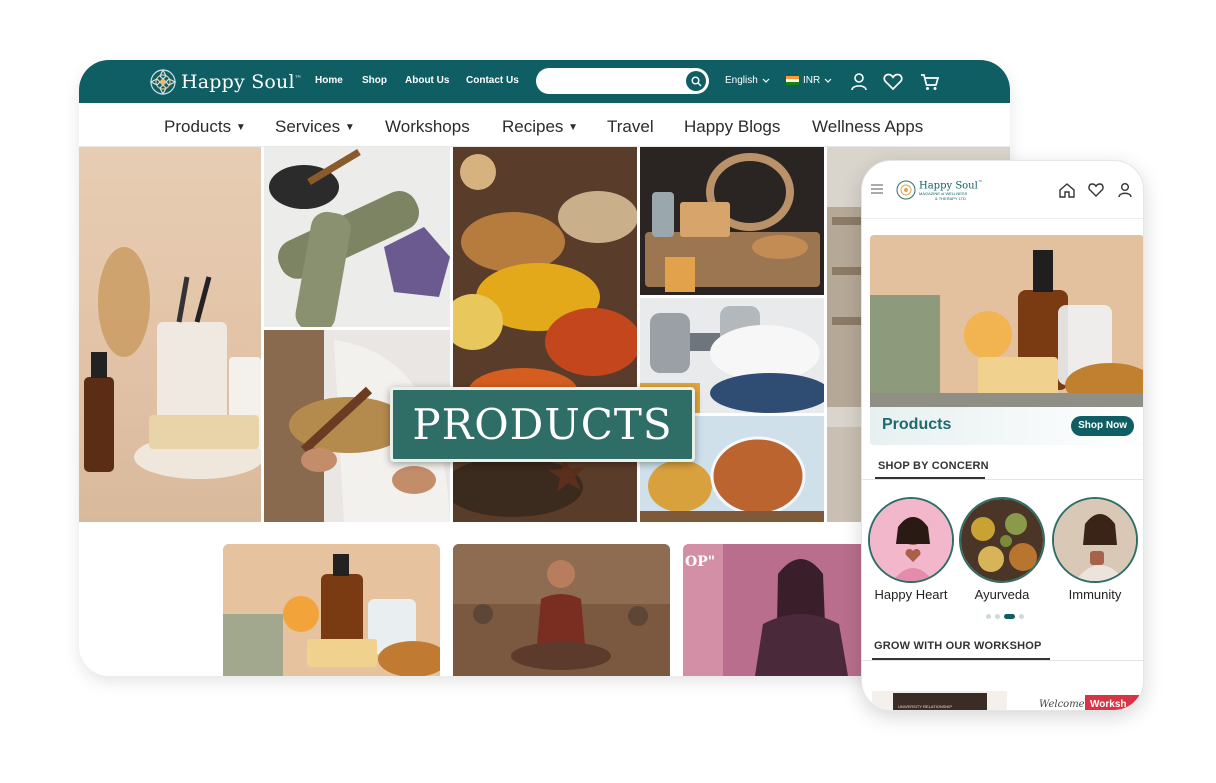  I want to click on card-yoga-image, so click(561, 610).